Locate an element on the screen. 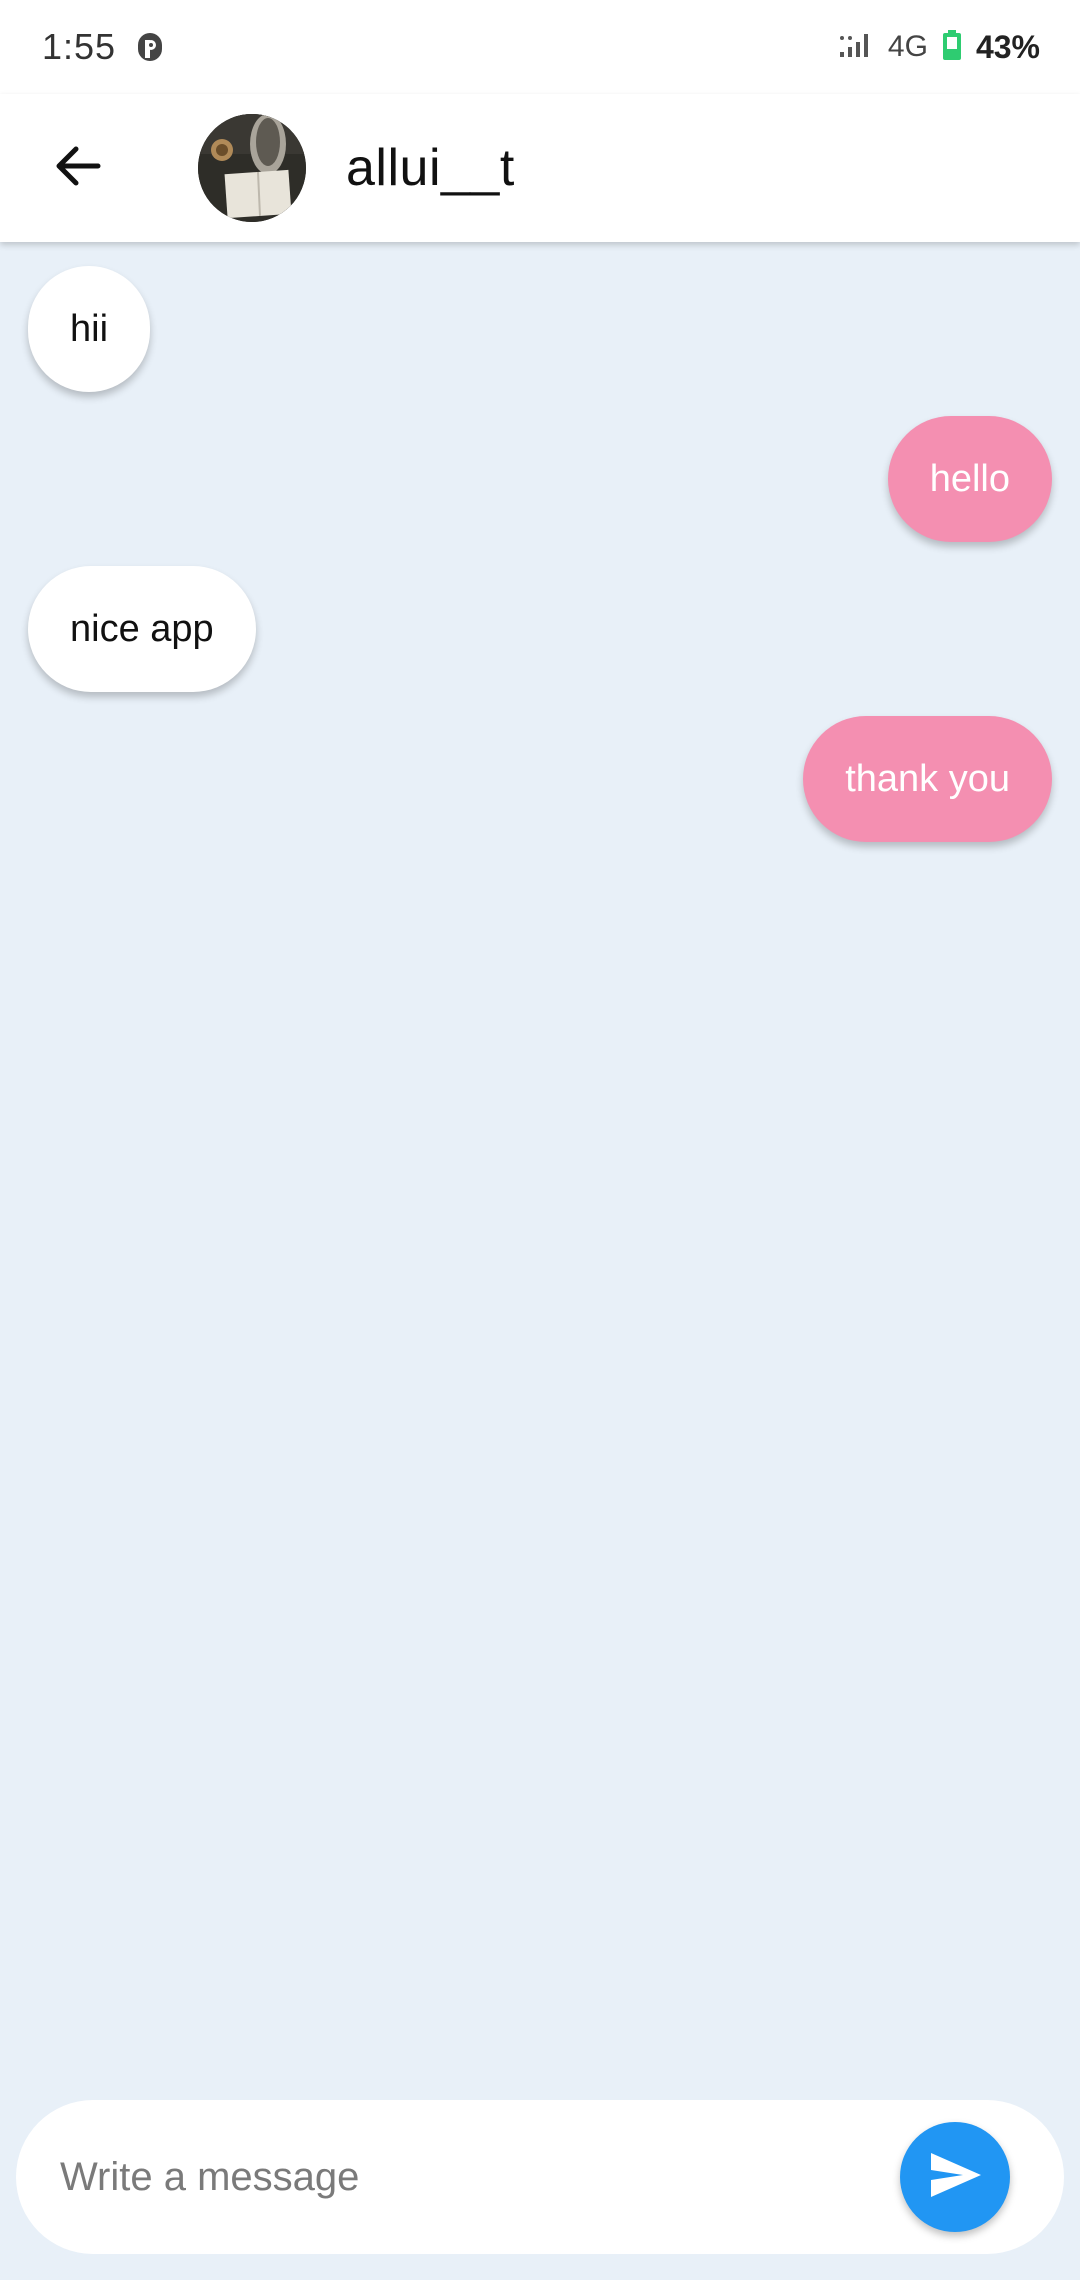 The height and width of the screenshot is (2280, 1080). message-bubble-outgoing: thank you is located at coordinates (927, 779).